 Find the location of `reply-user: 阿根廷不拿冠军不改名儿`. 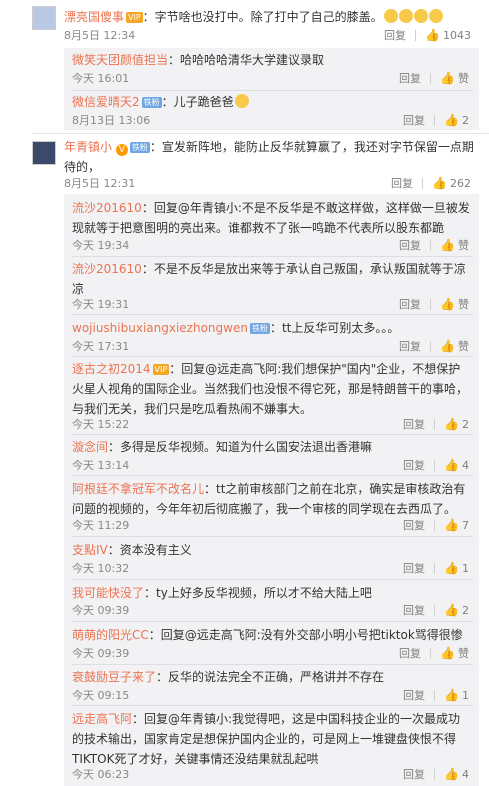

reply-user: 阿根廷不拿冠军不改名儿 is located at coordinates (138, 489).